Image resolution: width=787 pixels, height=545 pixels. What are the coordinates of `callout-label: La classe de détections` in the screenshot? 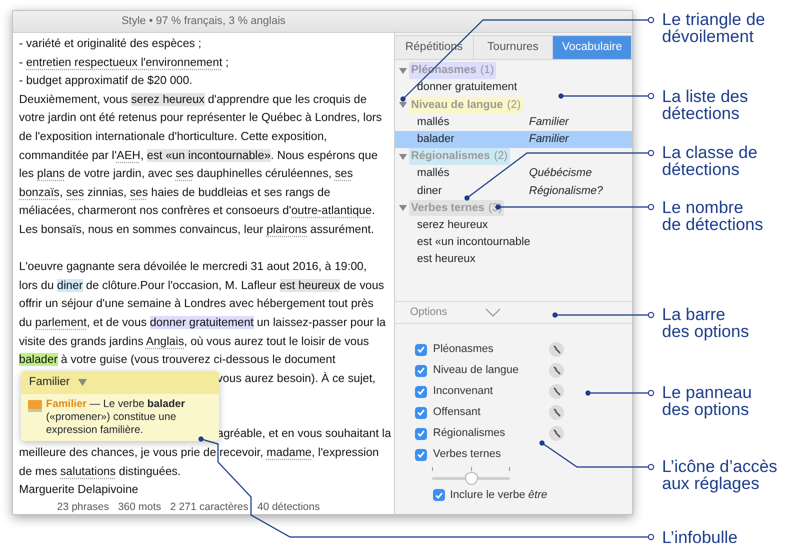 It's located at (710, 161).